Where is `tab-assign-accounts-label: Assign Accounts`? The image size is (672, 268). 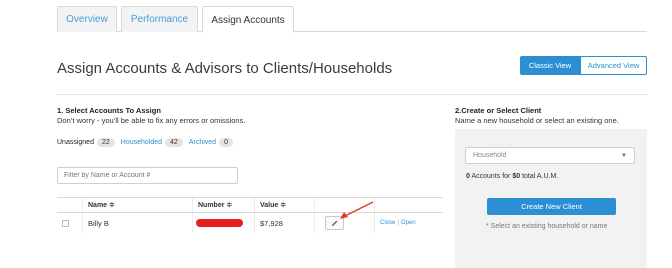 tab-assign-accounts-label: Assign Accounts is located at coordinates (248, 20).